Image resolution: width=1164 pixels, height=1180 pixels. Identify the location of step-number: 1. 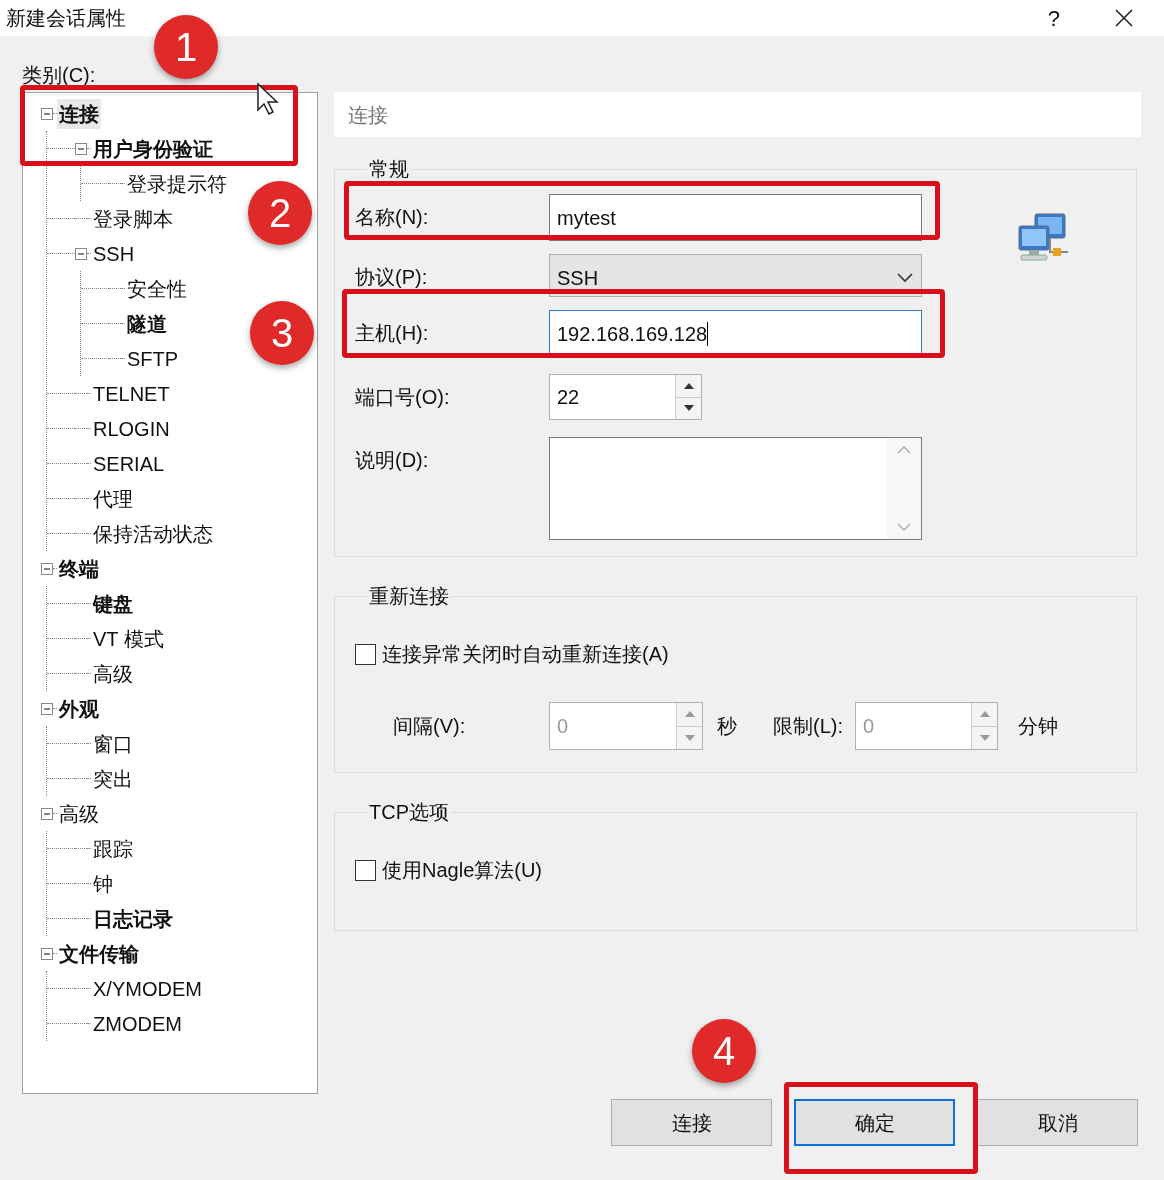
(186, 47).